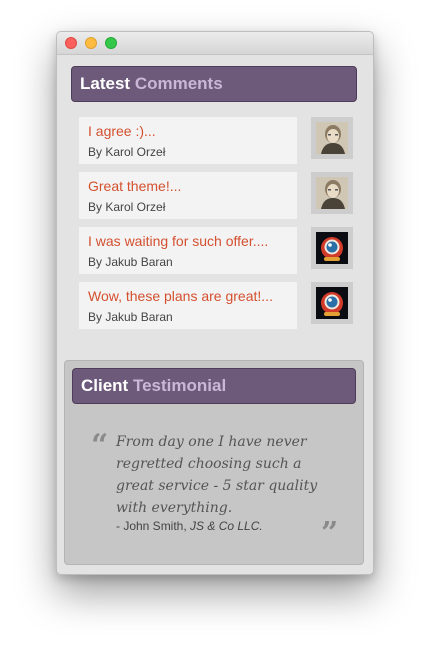 This screenshot has height=653, width=428. Describe the element at coordinates (178, 83) in the screenshot. I see `latest-comments-header-word2: Comments` at that location.